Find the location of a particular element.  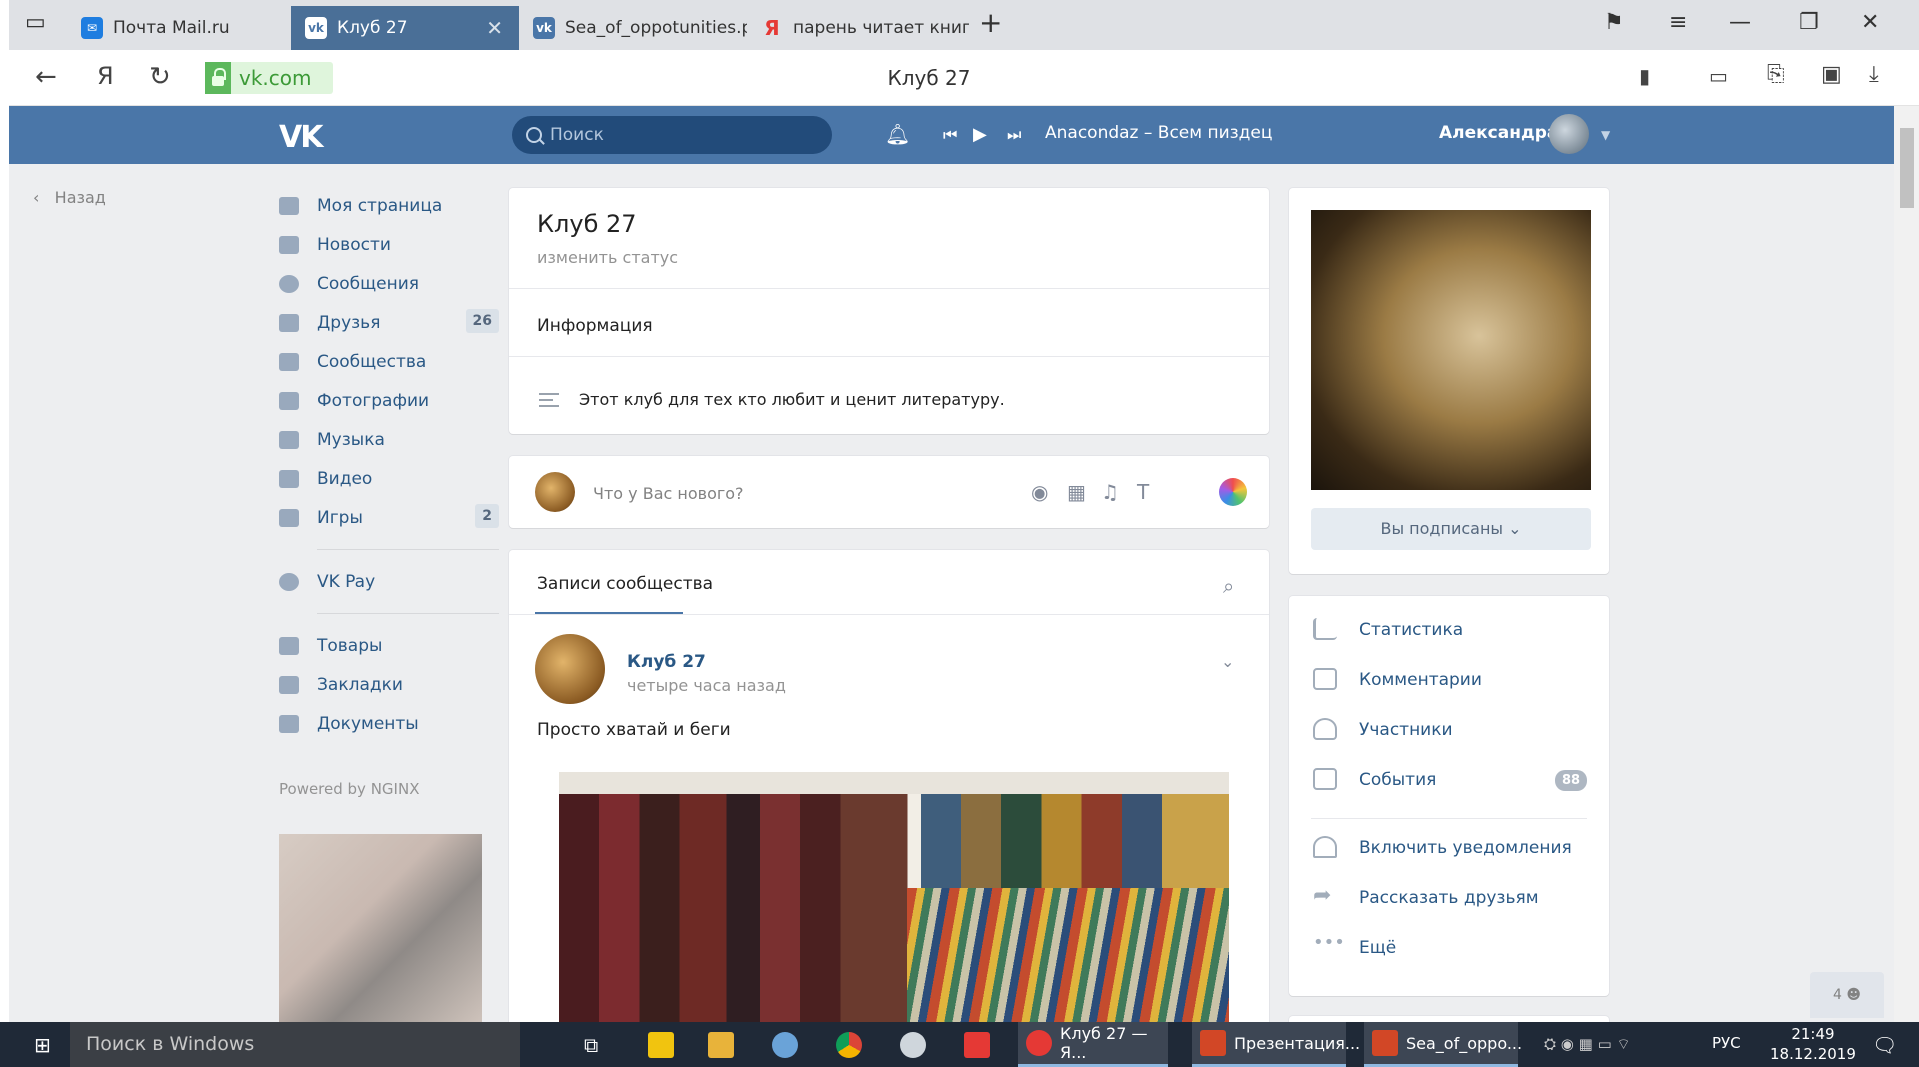

reload-icon: ↻ is located at coordinates (160, 77).